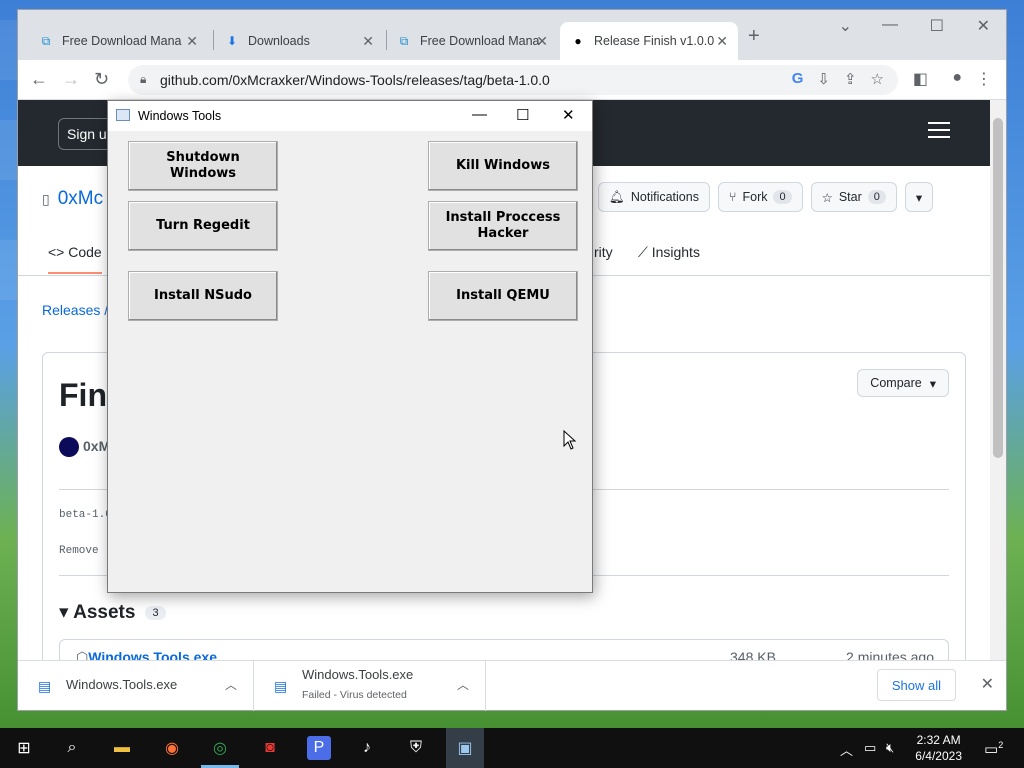  I want to click on download-item: ▤ Windows.Tools.exe ︿, so click(136, 686).